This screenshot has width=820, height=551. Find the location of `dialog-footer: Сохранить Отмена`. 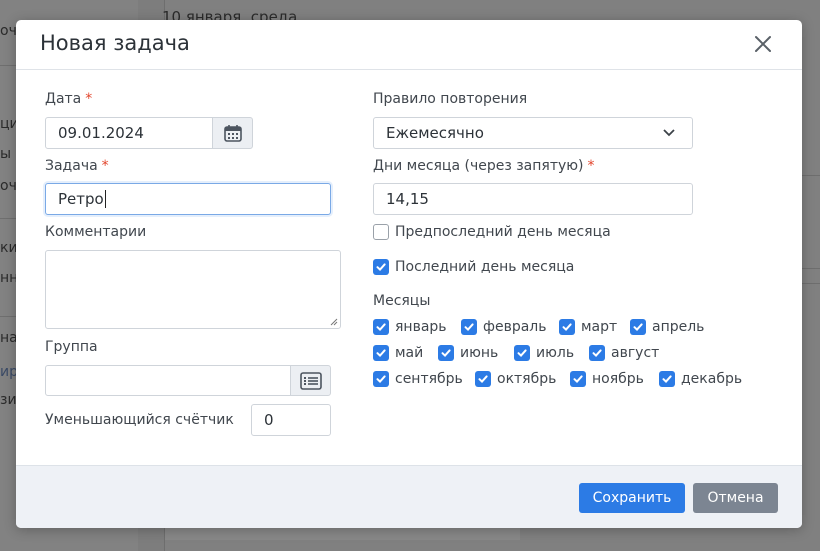

dialog-footer: Сохранить Отмена is located at coordinates (409, 496).